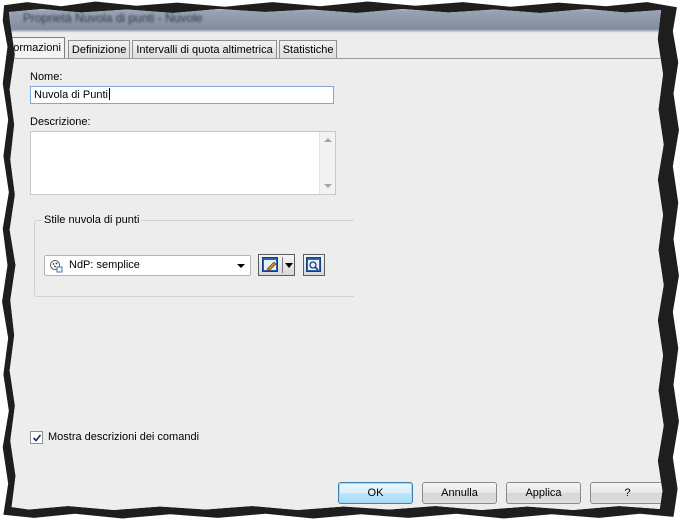 This screenshot has width=681, height=520. I want to click on help-button: ?, so click(627, 493).